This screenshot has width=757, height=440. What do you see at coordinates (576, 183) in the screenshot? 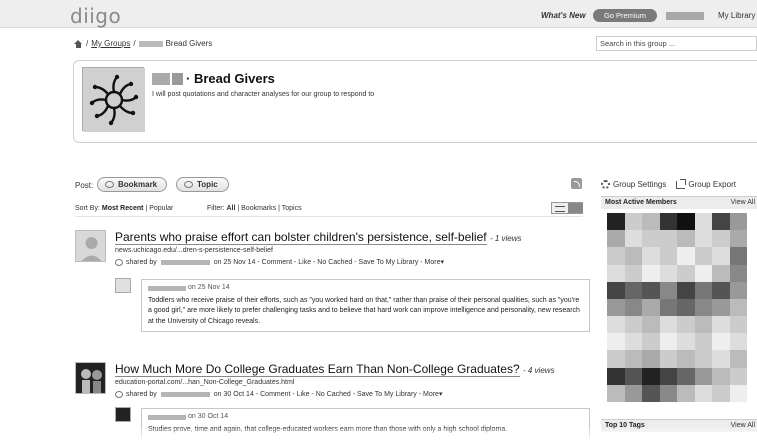
I see `rss-icon` at bounding box center [576, 183].